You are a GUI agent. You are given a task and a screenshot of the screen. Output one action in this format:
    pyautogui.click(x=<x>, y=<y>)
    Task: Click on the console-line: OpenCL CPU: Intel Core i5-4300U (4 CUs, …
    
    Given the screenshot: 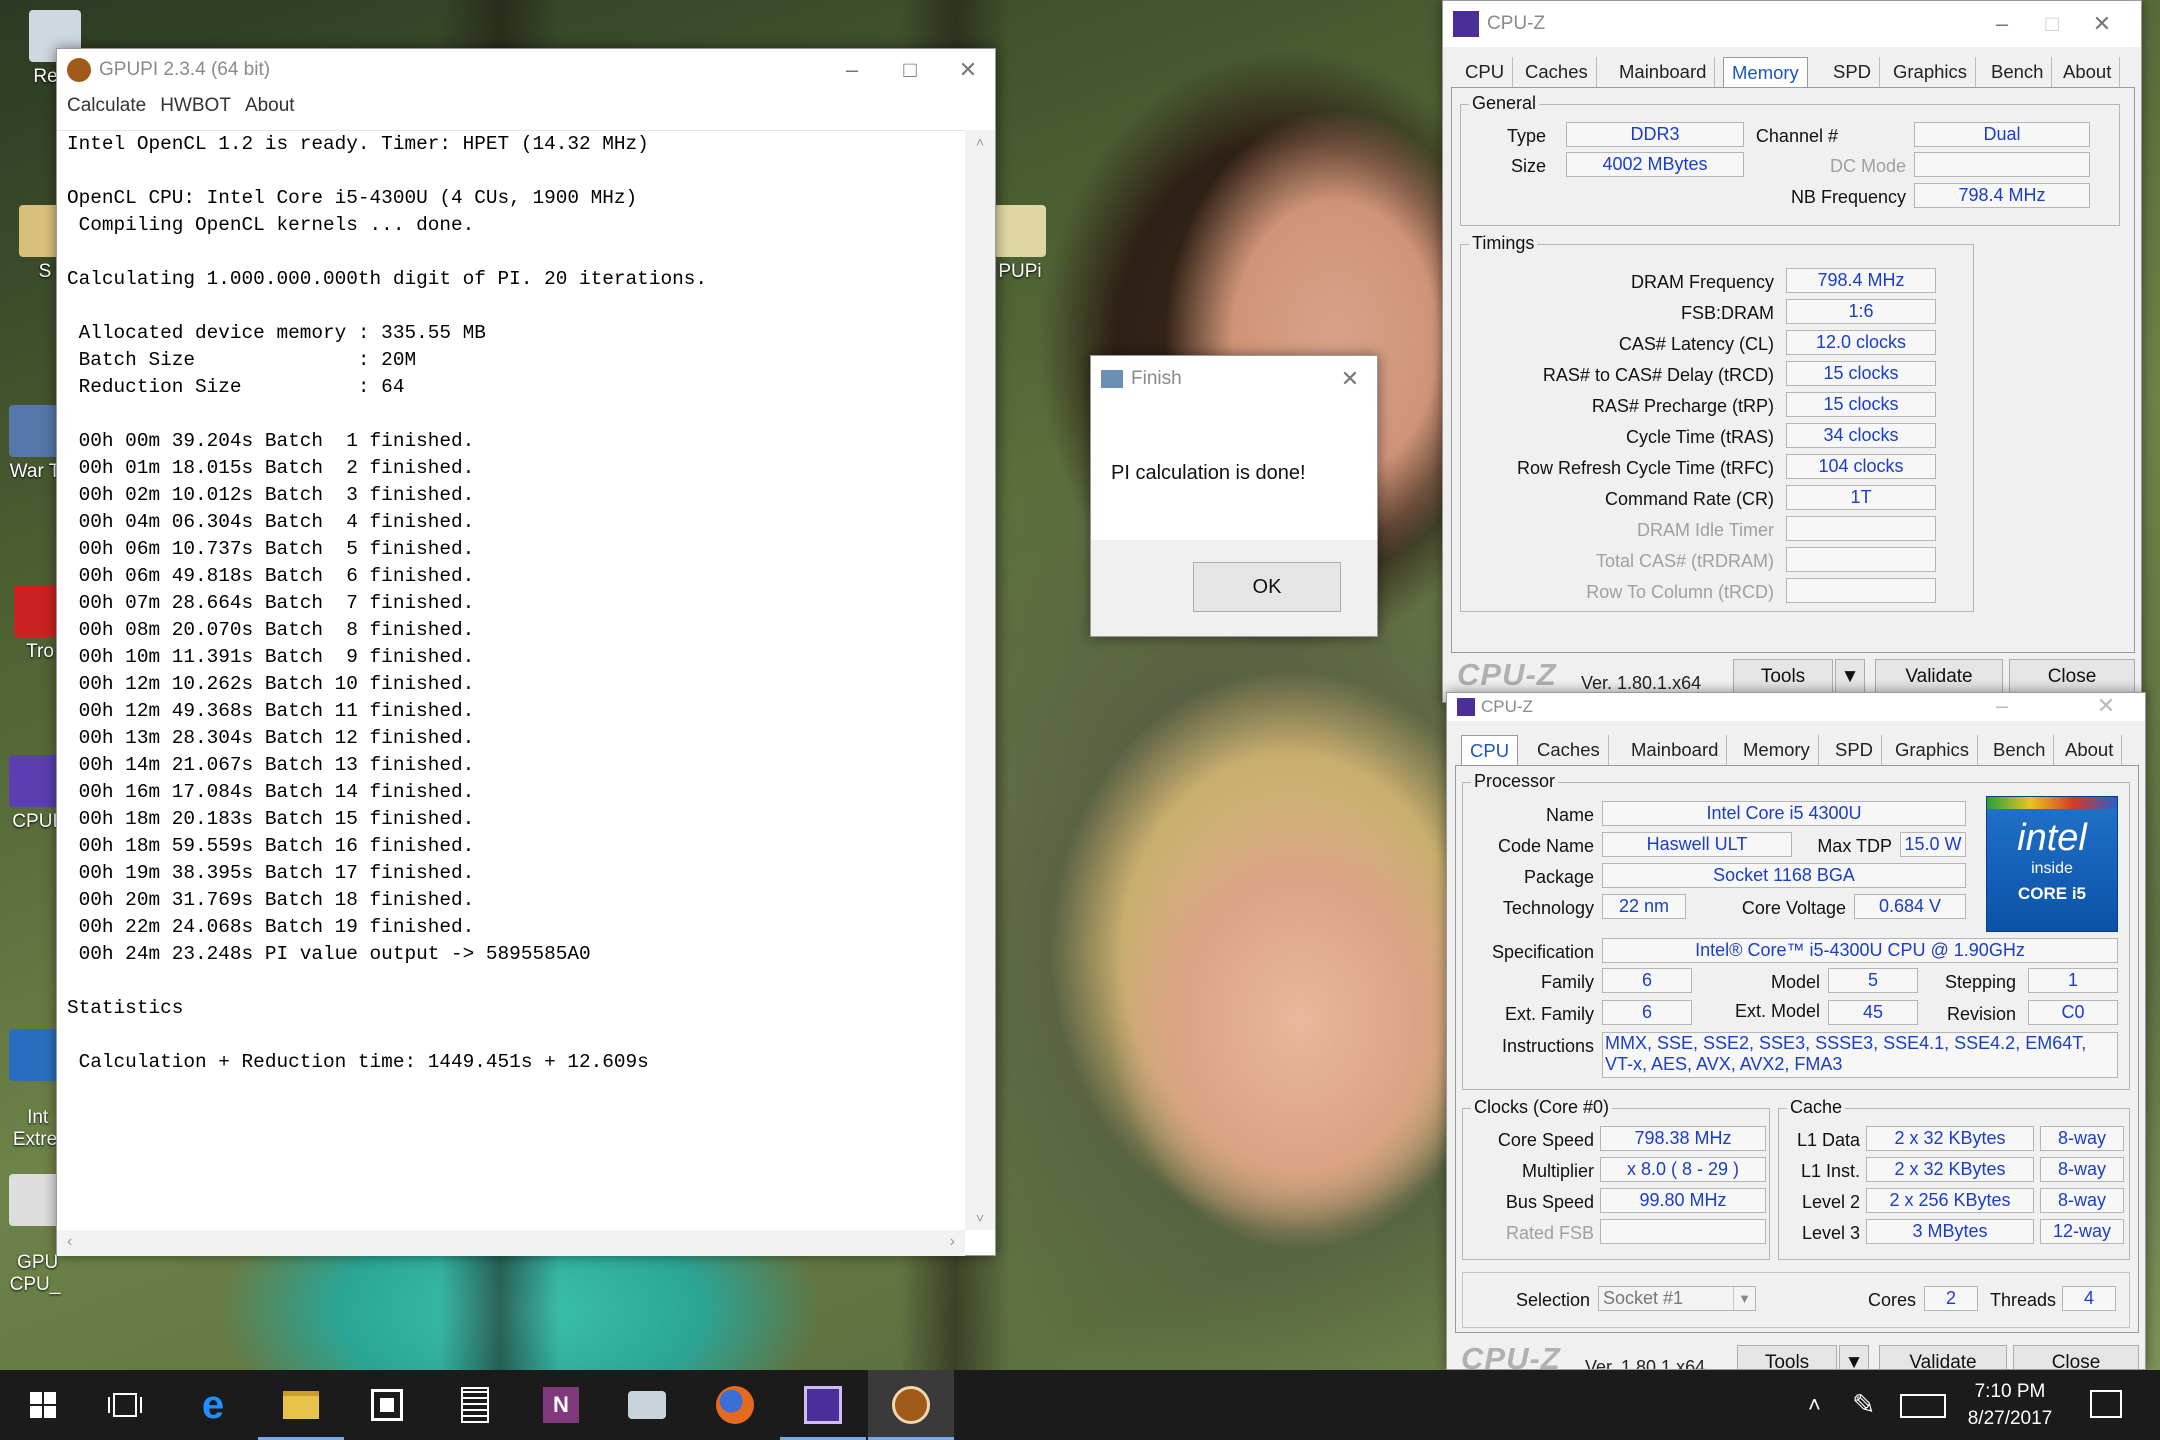 What is the action you would take?
    pyautogui.click(x=352, y=198)
    